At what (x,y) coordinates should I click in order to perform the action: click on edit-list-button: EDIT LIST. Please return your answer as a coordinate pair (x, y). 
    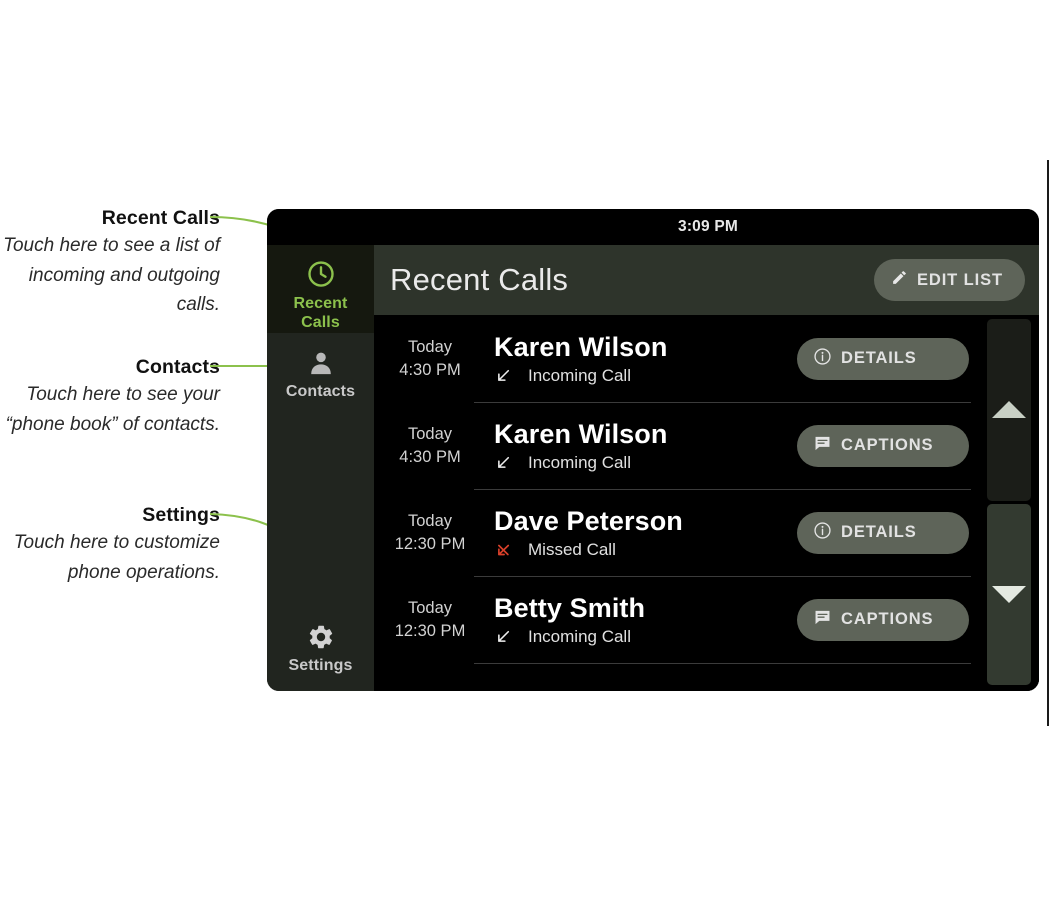
    Looking at the image, I should click on (949, 280).